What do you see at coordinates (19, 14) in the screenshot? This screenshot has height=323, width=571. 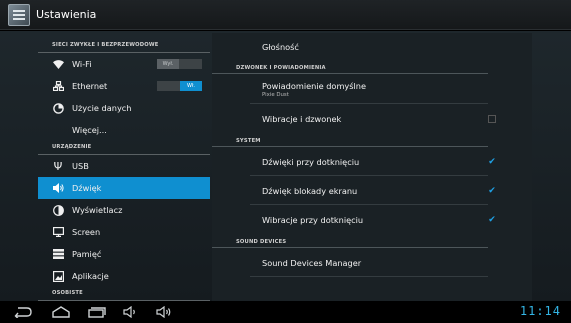 I see `settings-app-icon` at bounding box center [19, 14].